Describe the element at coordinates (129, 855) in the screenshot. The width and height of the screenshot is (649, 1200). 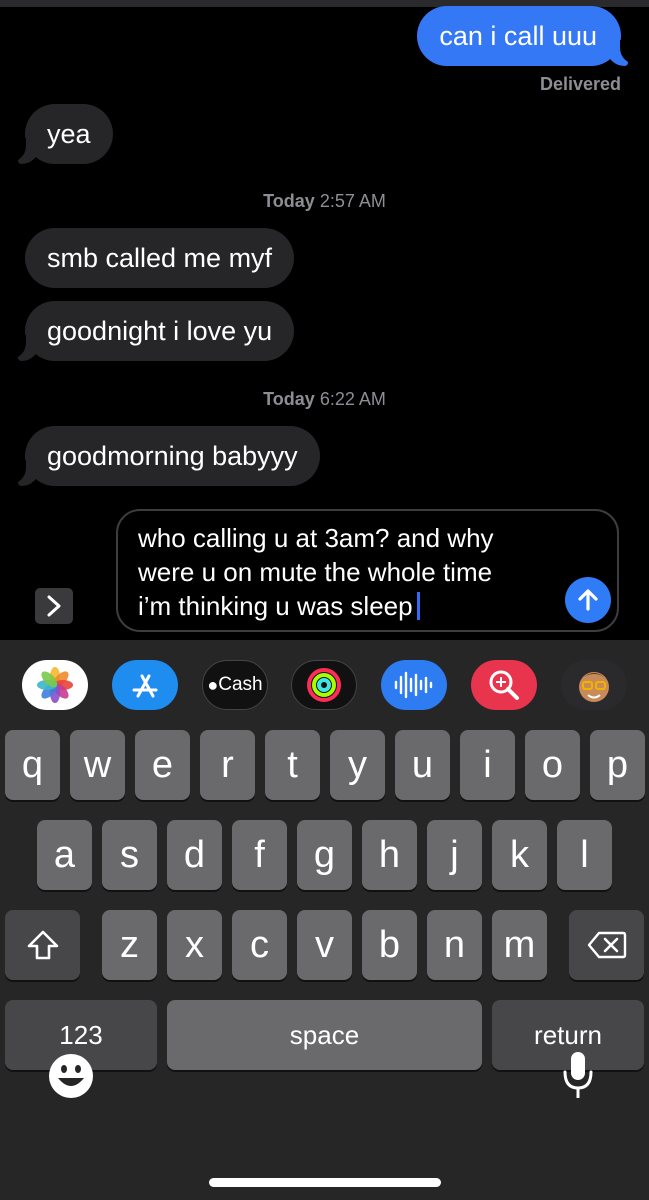
I see `key-s: s` at that location.